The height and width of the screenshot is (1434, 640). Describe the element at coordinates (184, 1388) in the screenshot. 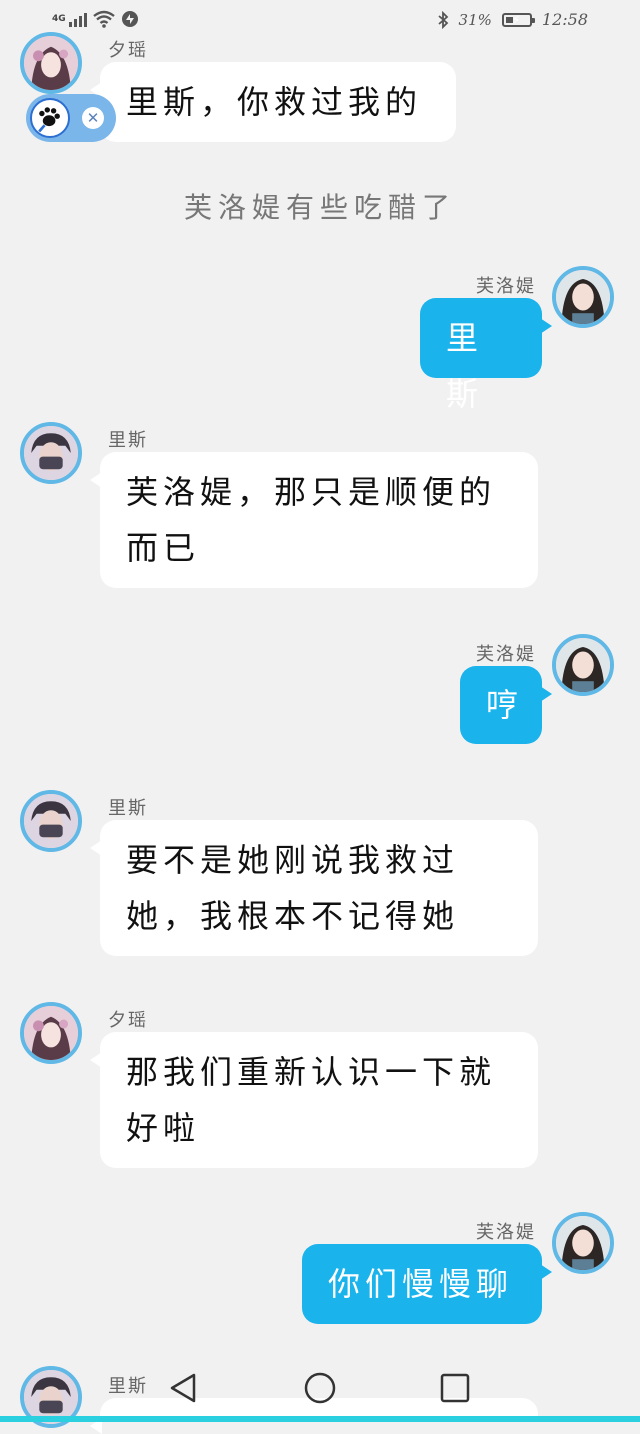

I see `back-triangle-icon` at that location.